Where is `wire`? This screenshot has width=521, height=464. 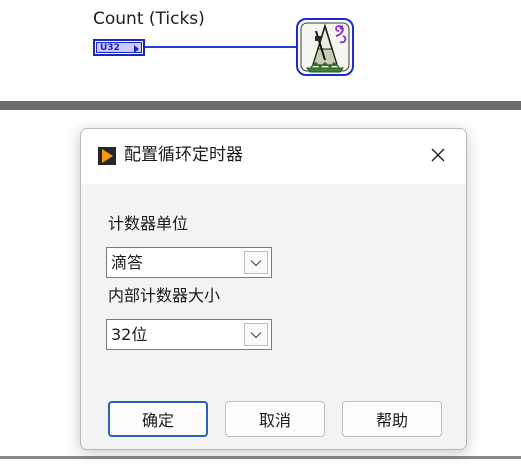 wire is located at coordinates (221, 47).